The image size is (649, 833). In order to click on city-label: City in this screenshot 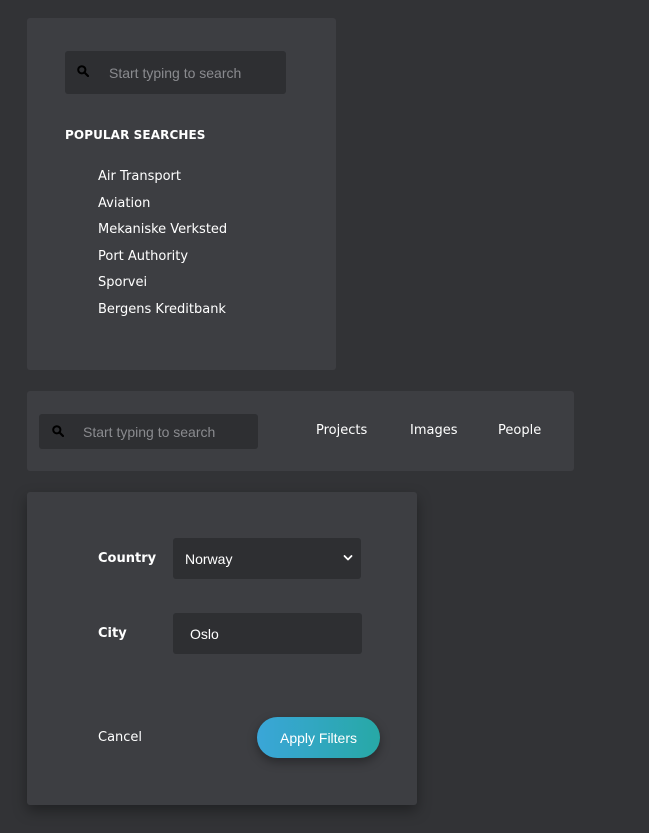, I will do `click(112, 633)`.